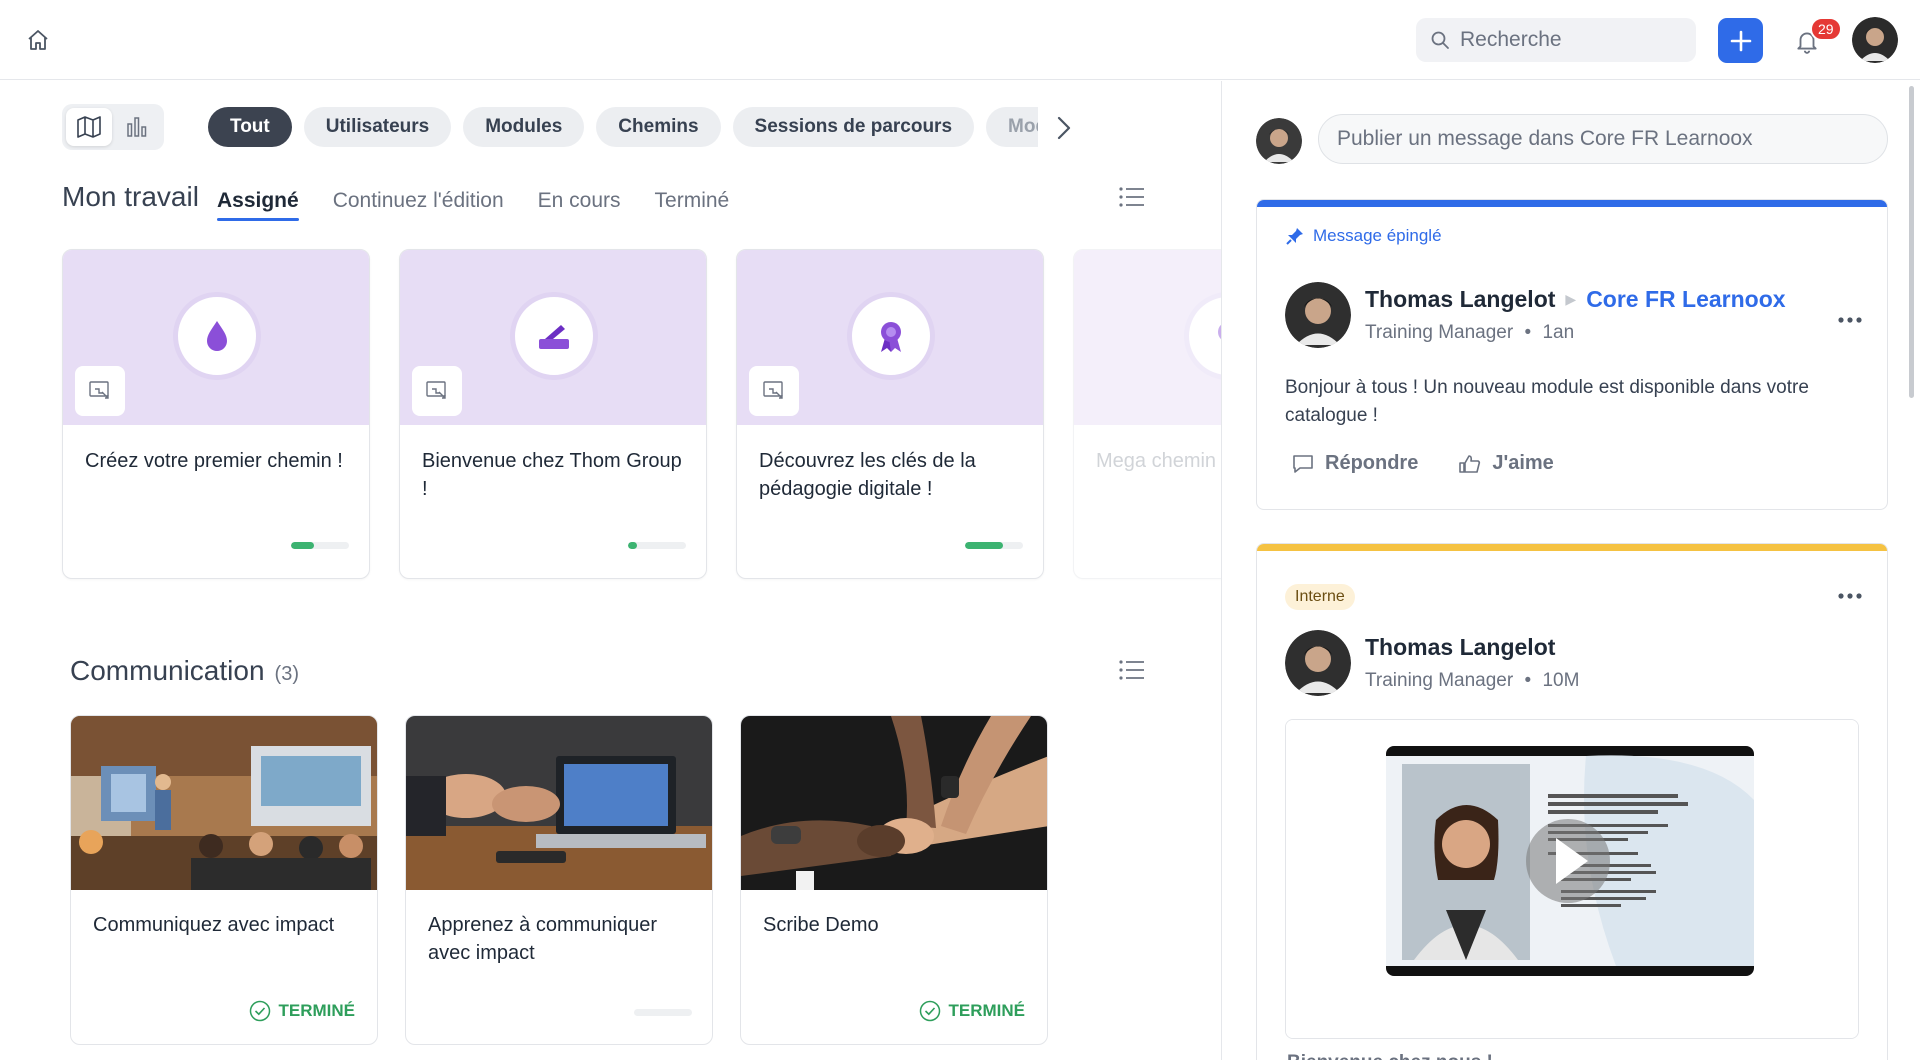 The height and width of the screenshot is (1060, 1920). What do you see at coordinates (1685, 299) in the screenshot?
I see `group-link: Core FR Learnoox` at bounding box center [1685, 299].